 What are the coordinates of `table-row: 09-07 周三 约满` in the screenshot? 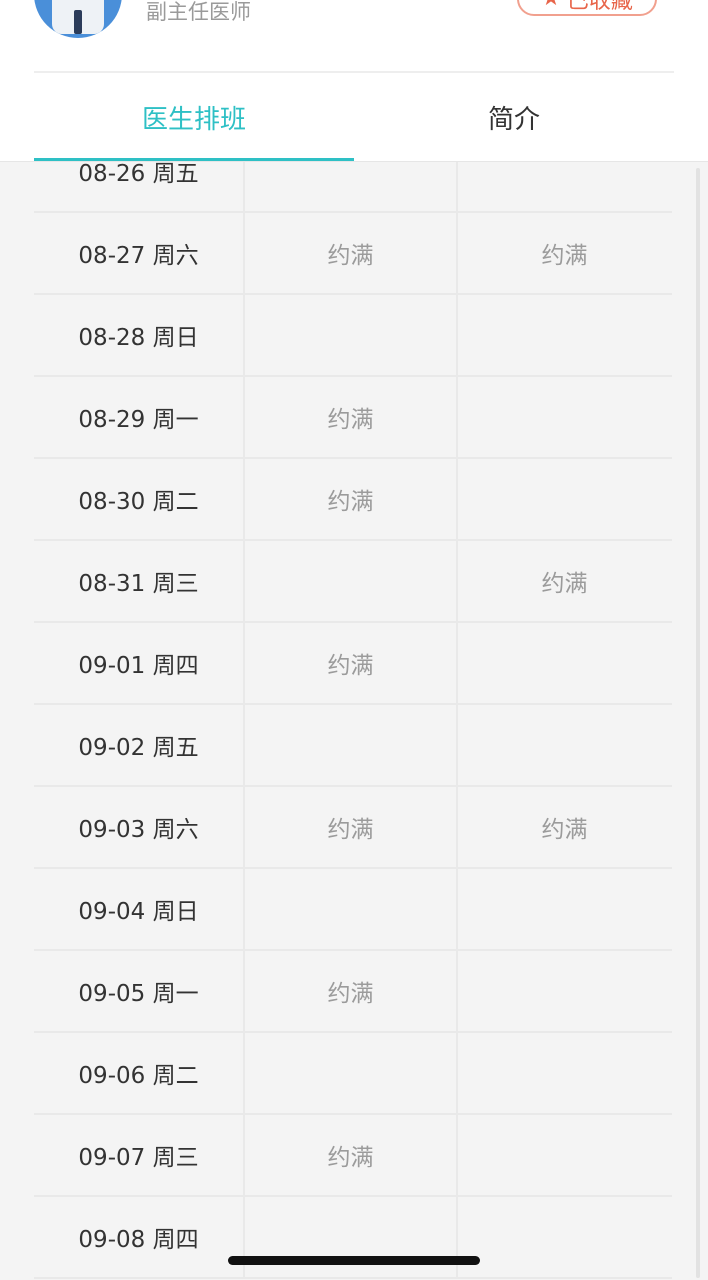 It's located at (353, 1156).